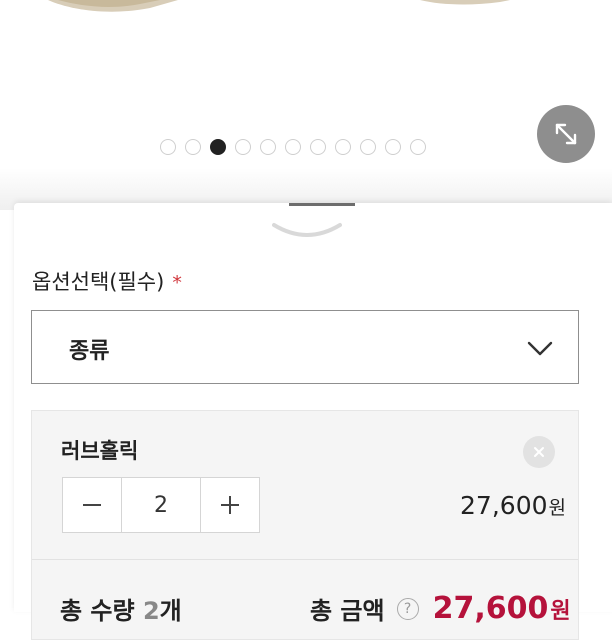 This screenshot has height=640, width=612. I want to click on total-amount-label: 총 금액, so click(347, 611).